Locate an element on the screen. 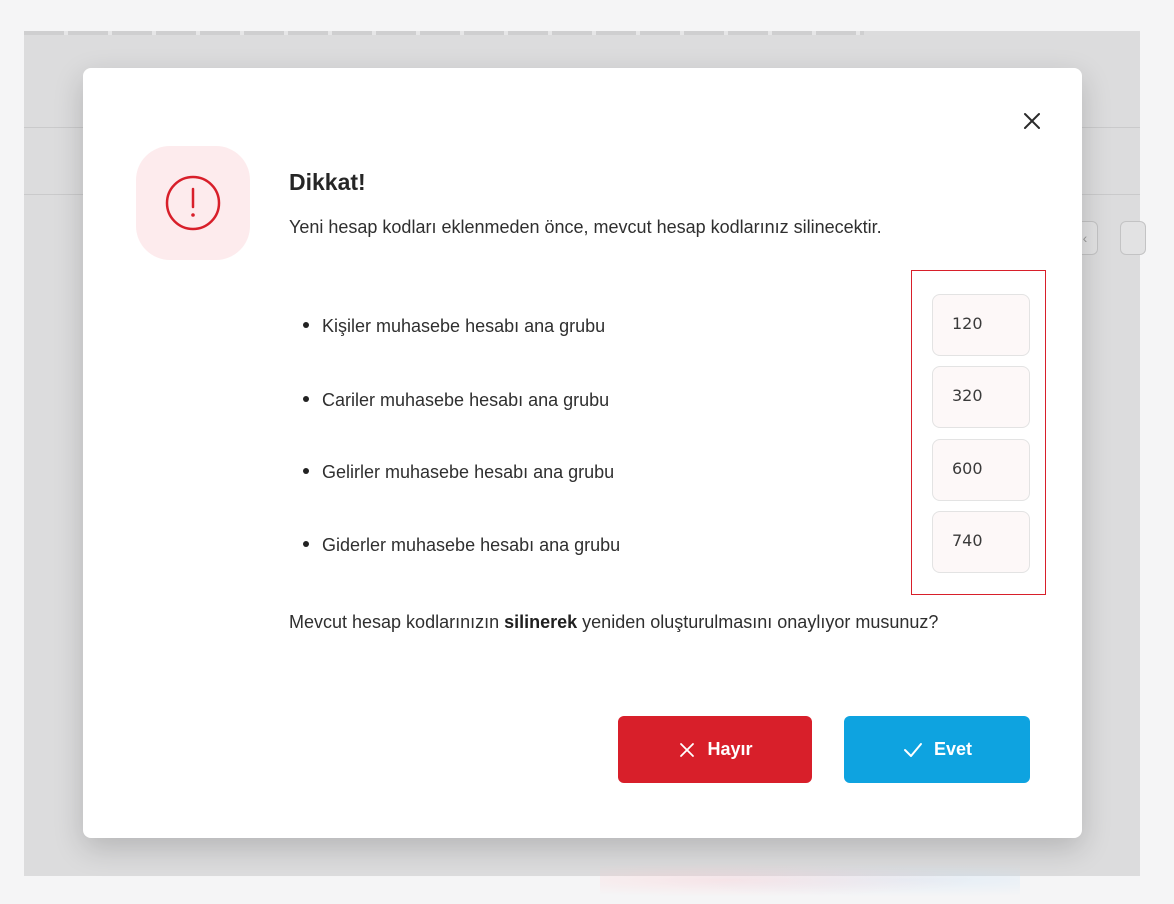  list-item: Cariler muhasebe hesabı ana grubu is located at coordinates (456, 400).